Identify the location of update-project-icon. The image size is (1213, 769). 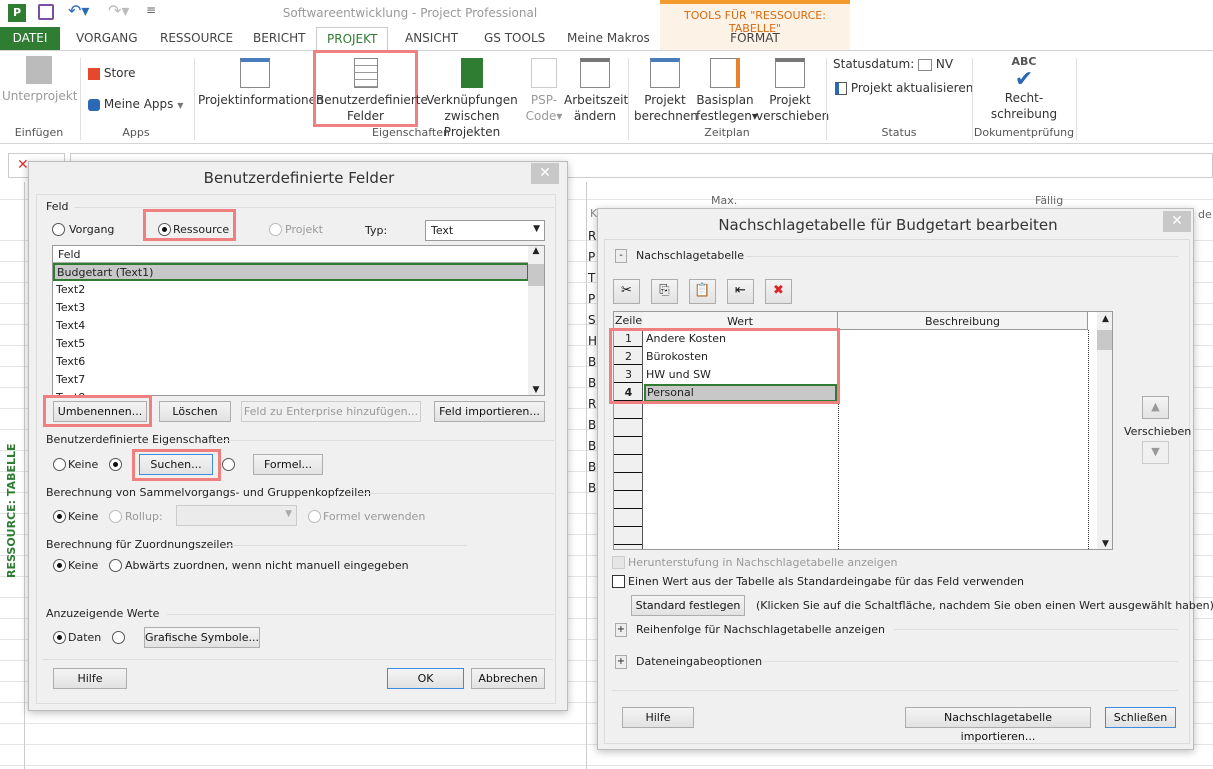
(841, 88).